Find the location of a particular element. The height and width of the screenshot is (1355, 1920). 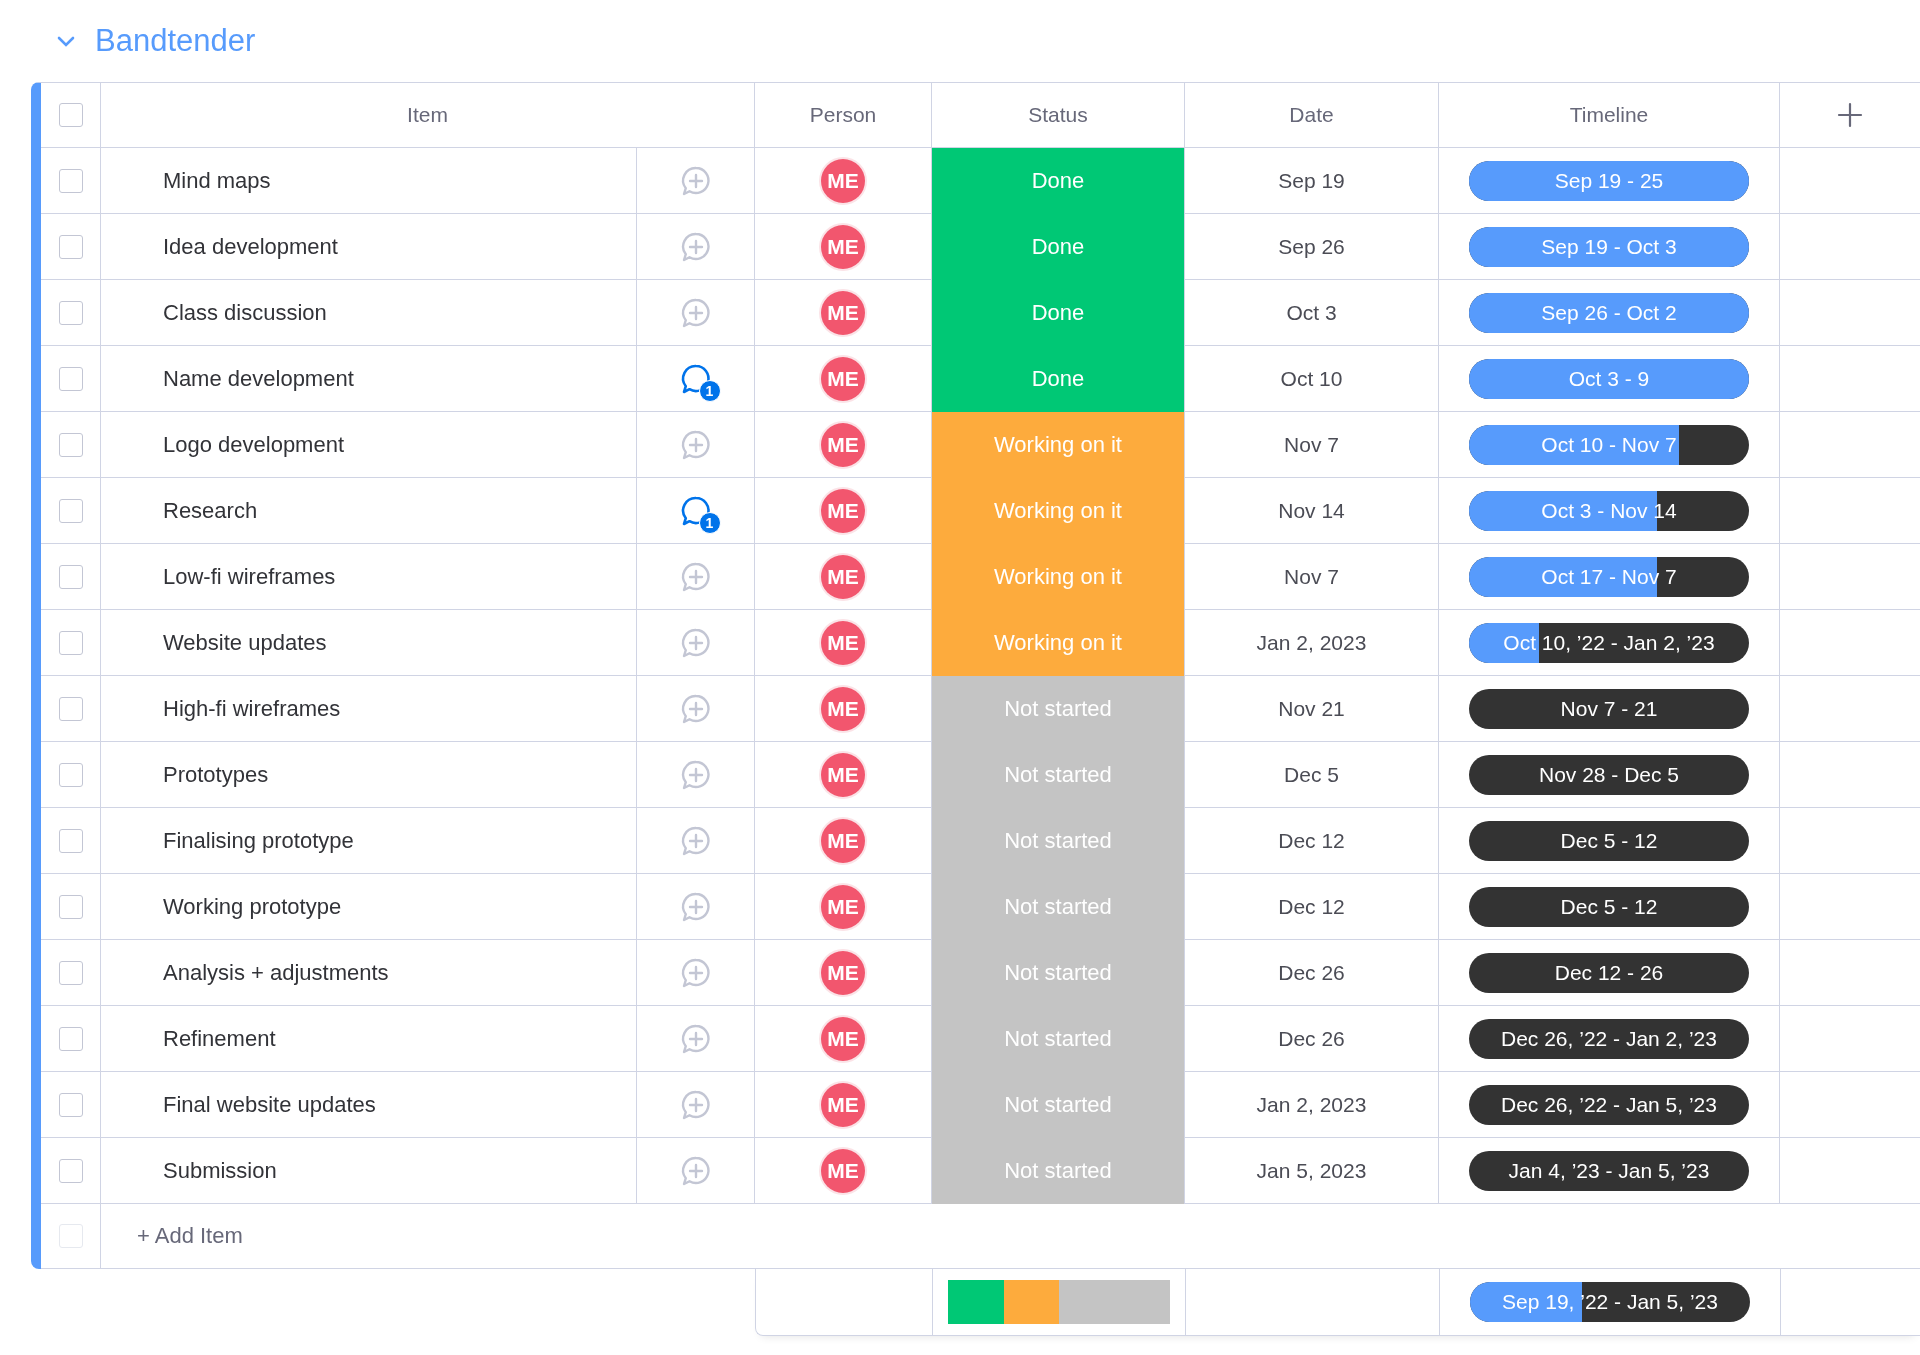

timeline-label: Oct 3 - 9 is located at coordinates (1609, 378).